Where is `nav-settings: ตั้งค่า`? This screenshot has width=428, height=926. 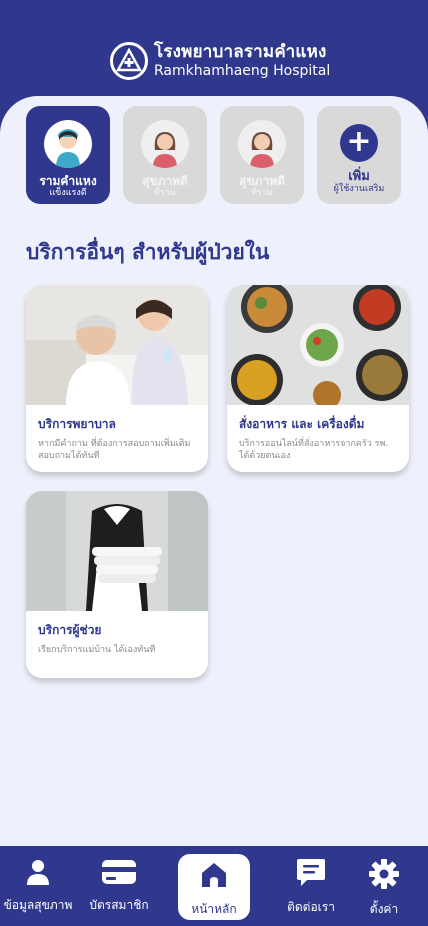 nav-settings: ตั้งค่า is located at coordinates (384, 888).